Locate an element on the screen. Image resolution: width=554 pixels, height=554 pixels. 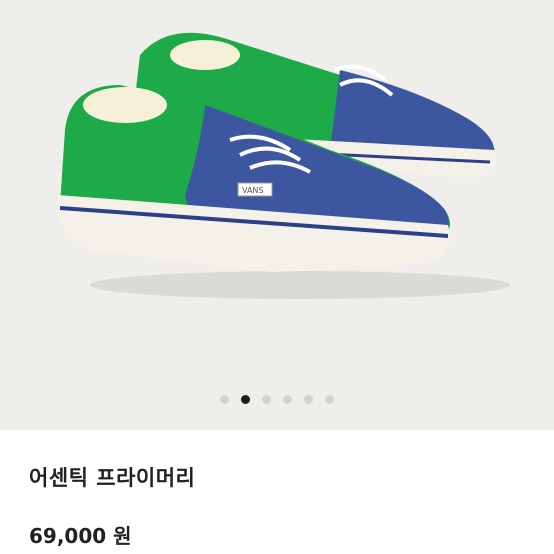
brand-tag: VANS is located at coordinates (253, 190).